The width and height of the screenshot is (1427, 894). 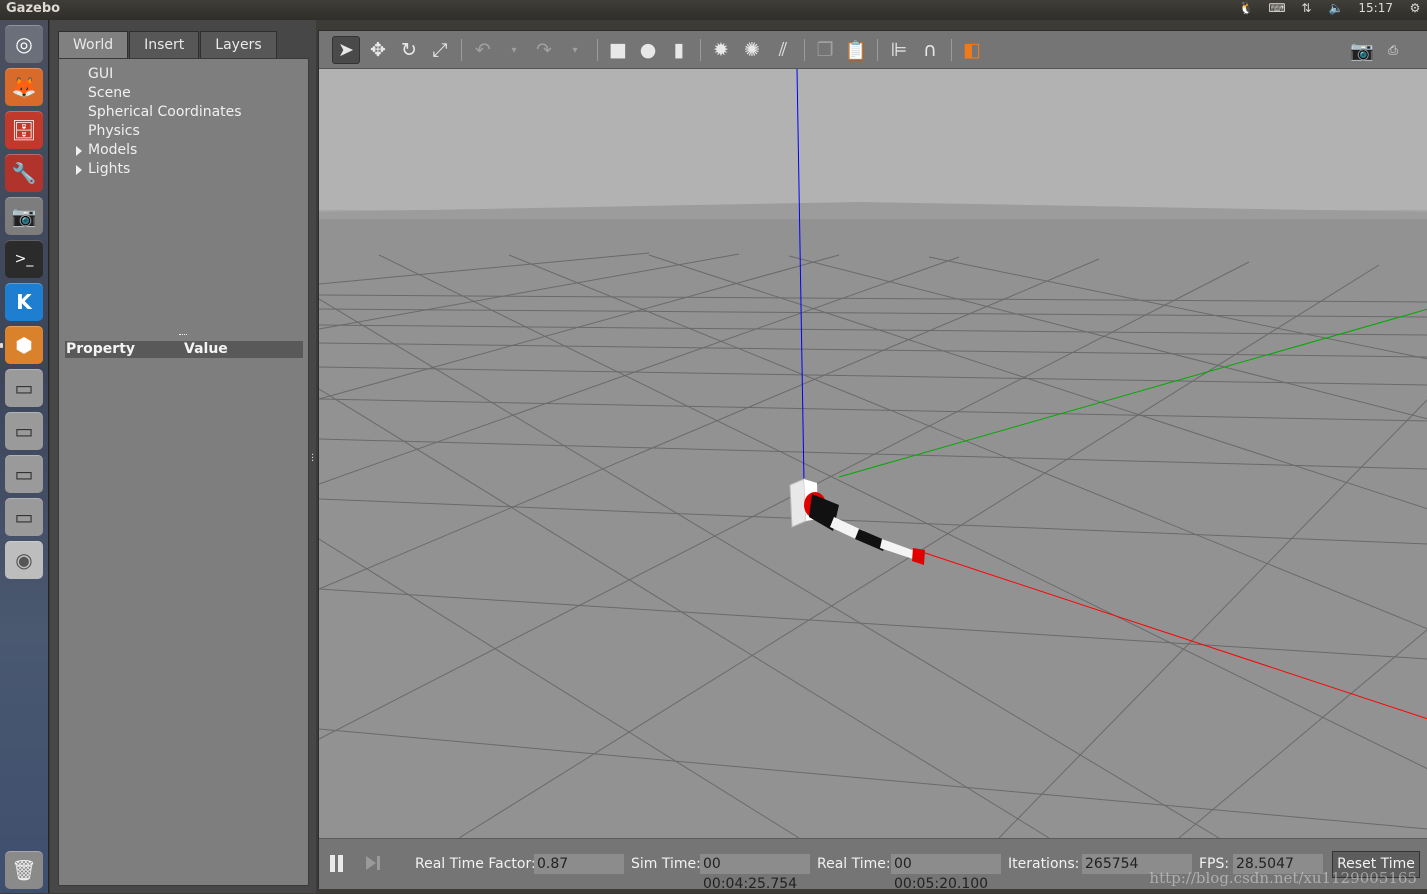 I want to click on undo-icon: ↶, so click(x=483, y=50).